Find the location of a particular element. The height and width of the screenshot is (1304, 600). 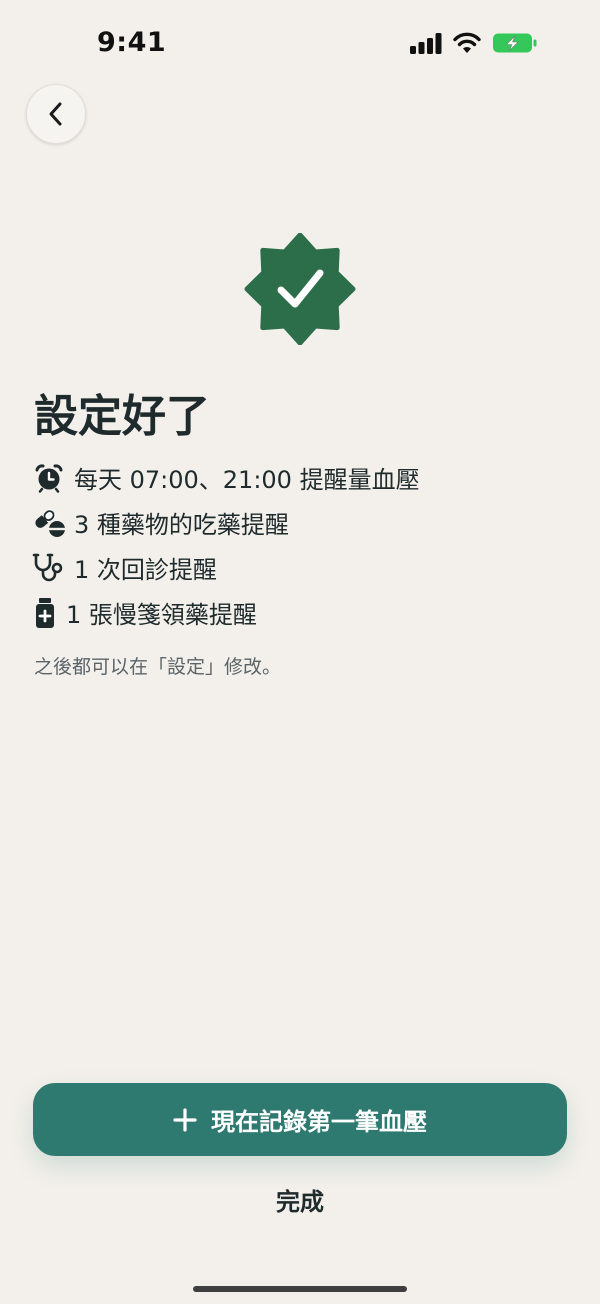

record-first-blood-pressure-button: 現在記錄第一筆血壓 is located at coordinates (300, 1119).